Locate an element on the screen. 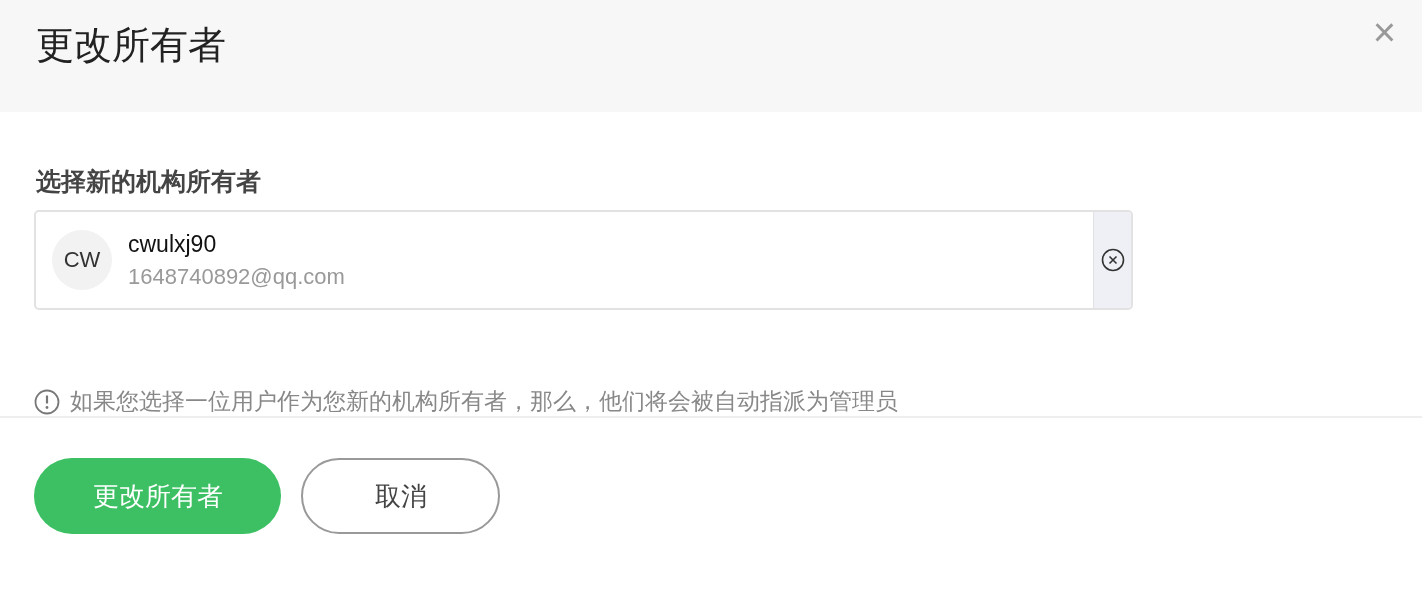 This screenshot has height=598, width=1422. notice-text: 如果您选择一位用户作为您新的机构所有者，那么，他们将会被自动指派为管理员 is located at coordinates (484, 401).